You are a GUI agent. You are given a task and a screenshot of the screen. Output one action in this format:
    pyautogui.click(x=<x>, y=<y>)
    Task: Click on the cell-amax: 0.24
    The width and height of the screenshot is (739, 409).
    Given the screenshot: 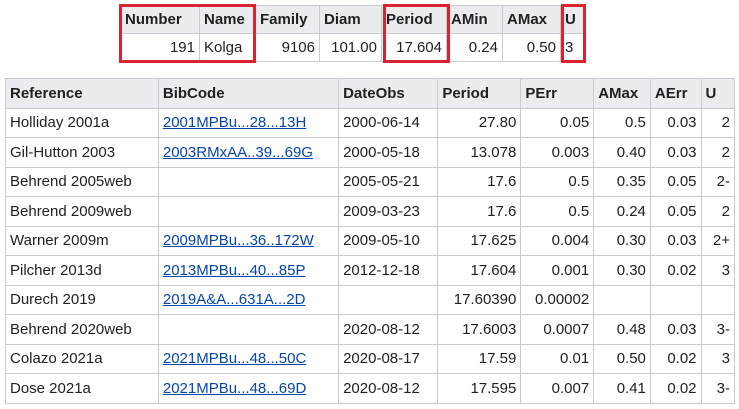 What is the action you would take?
    pyautogui.click(x=622, y=211)
    